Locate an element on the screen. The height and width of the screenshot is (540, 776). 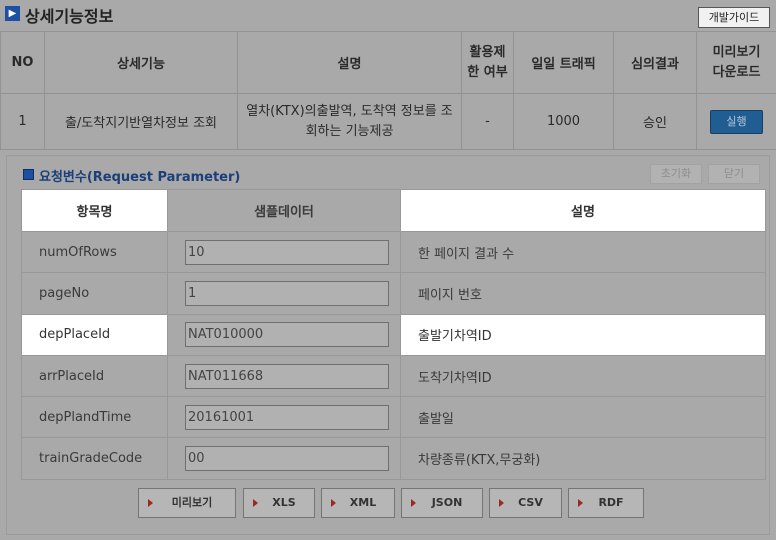
cell-restriction: - is located at coordinates (487, 121).